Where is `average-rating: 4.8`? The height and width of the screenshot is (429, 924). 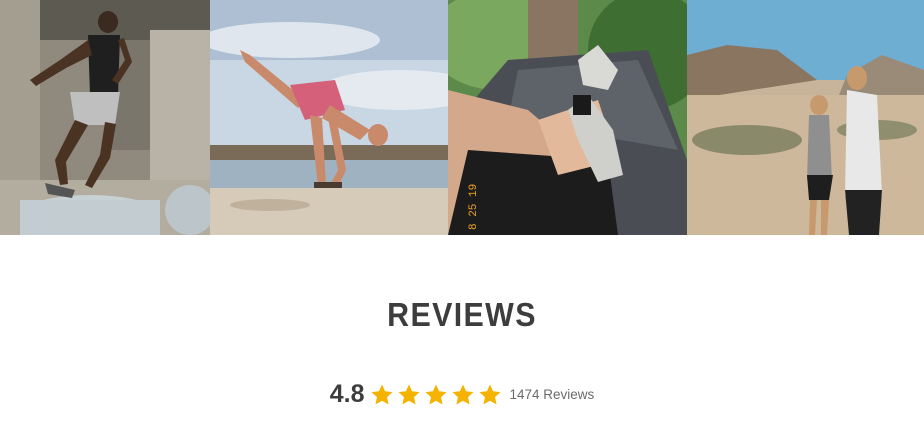
average-rating: 4.8 is located at coordinates (347, 394).